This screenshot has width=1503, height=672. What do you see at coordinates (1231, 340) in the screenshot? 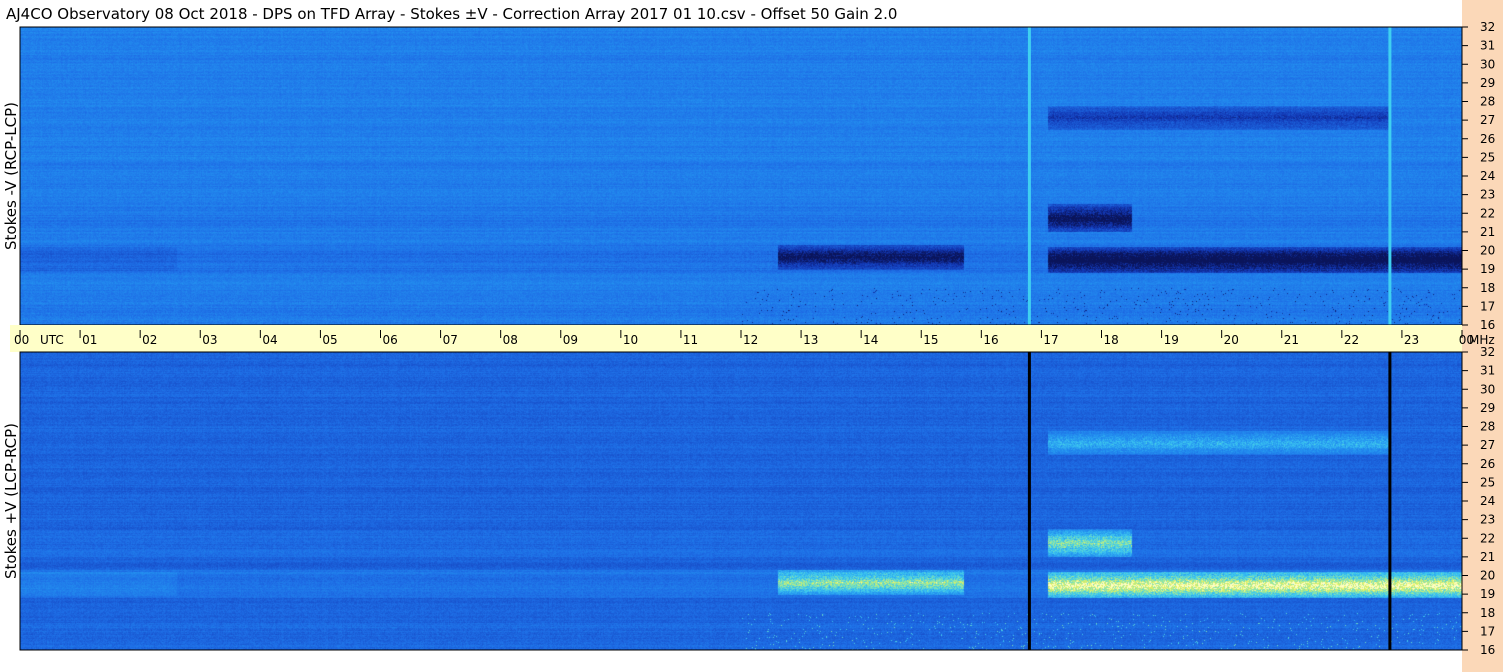
I see `x-tick-label: 20` at bounding box center [1231, 340].